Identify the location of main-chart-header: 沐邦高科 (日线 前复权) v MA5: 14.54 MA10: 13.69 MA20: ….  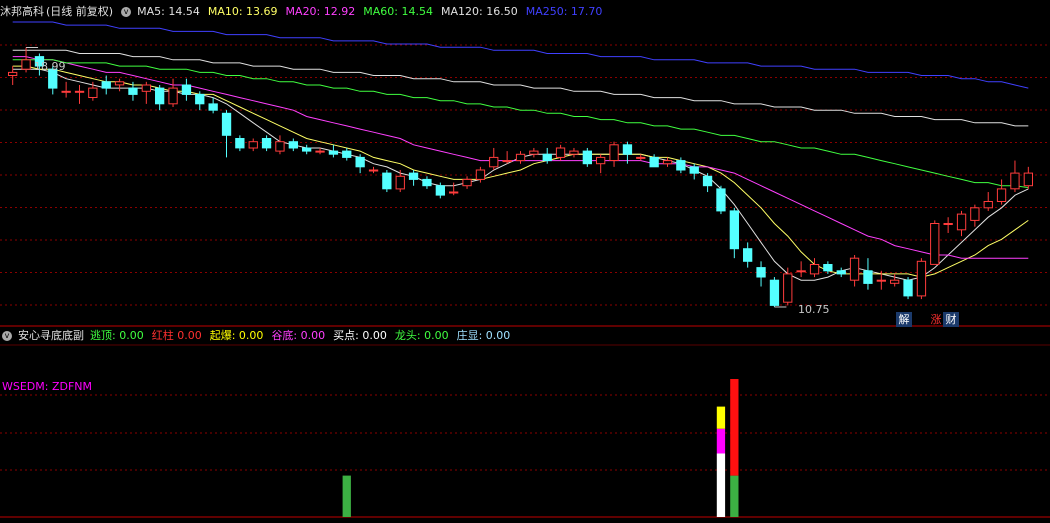
(308, 12).